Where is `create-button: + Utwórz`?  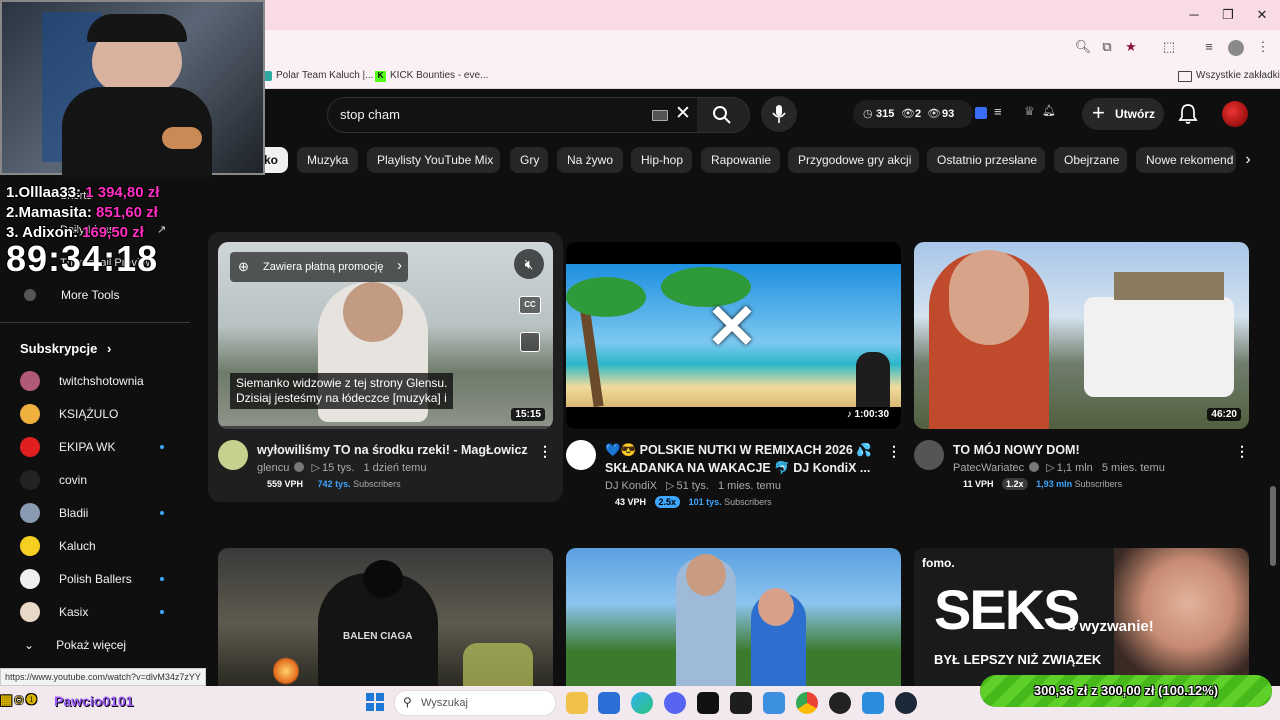
create-button: + Utwórz is located at coordinates (1123, 114).